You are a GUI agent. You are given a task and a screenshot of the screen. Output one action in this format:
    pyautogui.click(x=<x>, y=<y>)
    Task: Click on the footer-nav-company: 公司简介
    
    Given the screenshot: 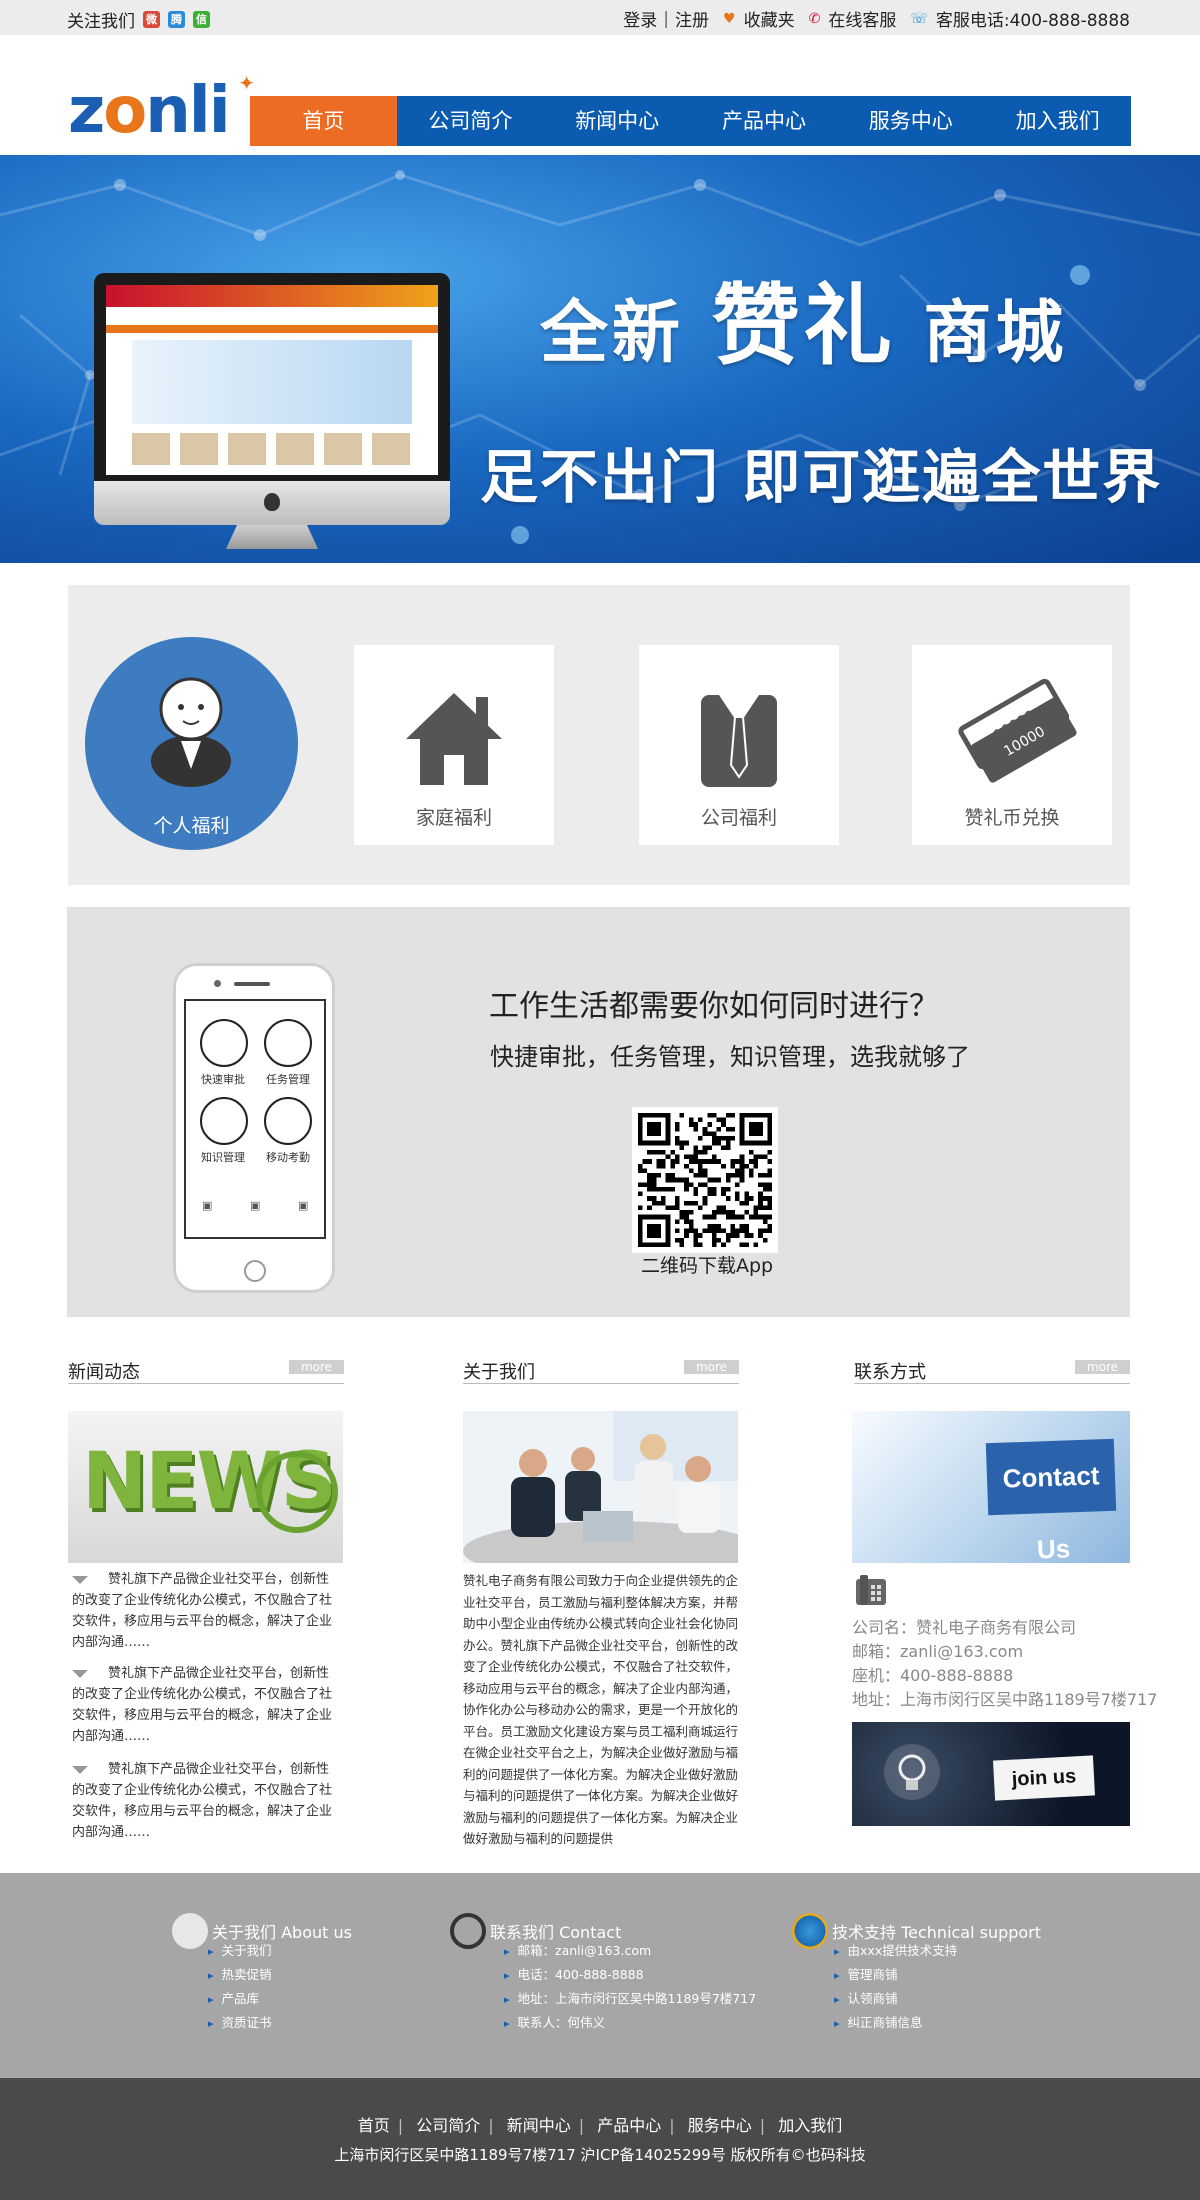 What is the action you would take?
    pyautogui.click(x=448, y=2125)
    